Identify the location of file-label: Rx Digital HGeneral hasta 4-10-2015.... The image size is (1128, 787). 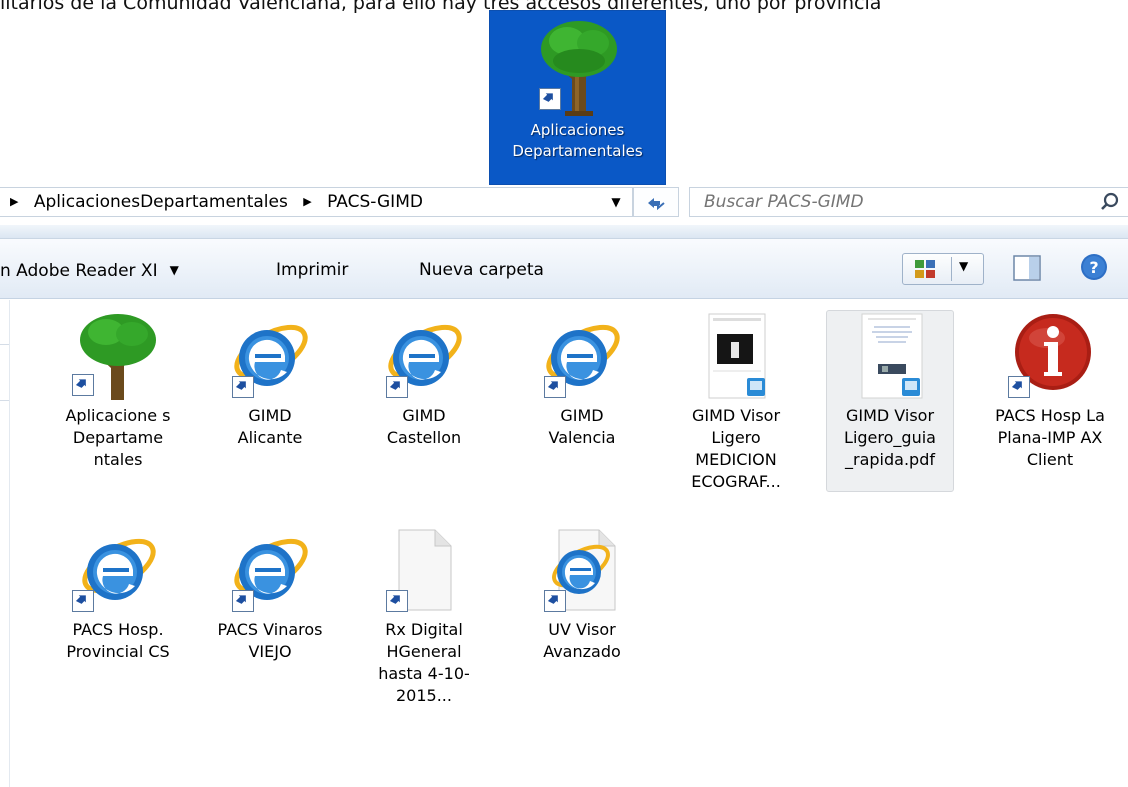
(424, 662).